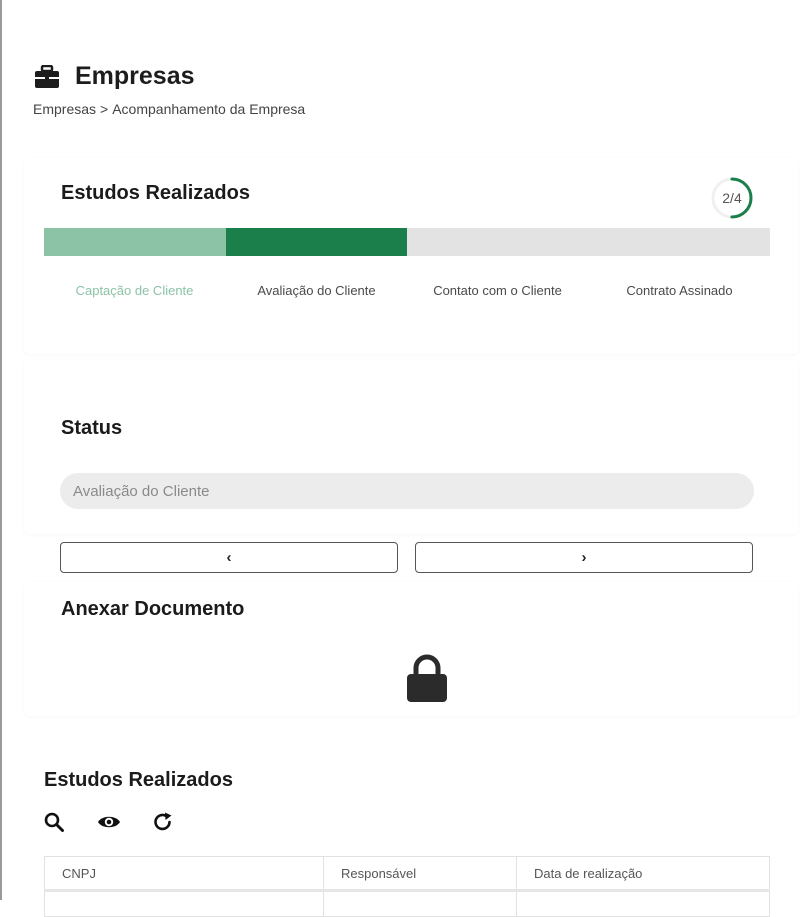  Describe the element at coordinates (47, 77) in the screenshot. I see `briefcase-icon` at that location.